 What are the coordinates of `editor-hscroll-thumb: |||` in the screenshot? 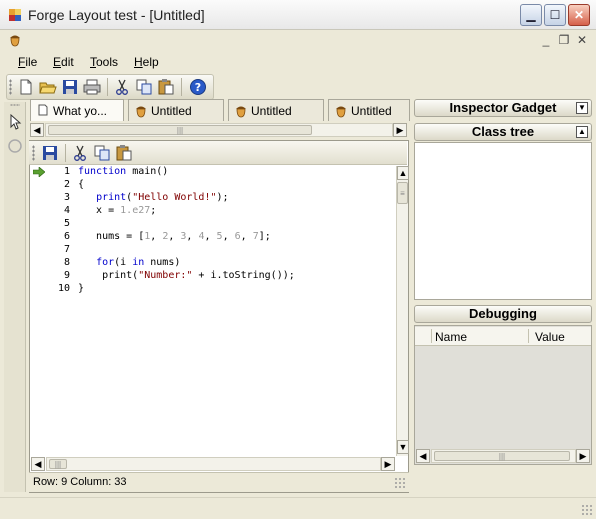 It's located at (58, 464).